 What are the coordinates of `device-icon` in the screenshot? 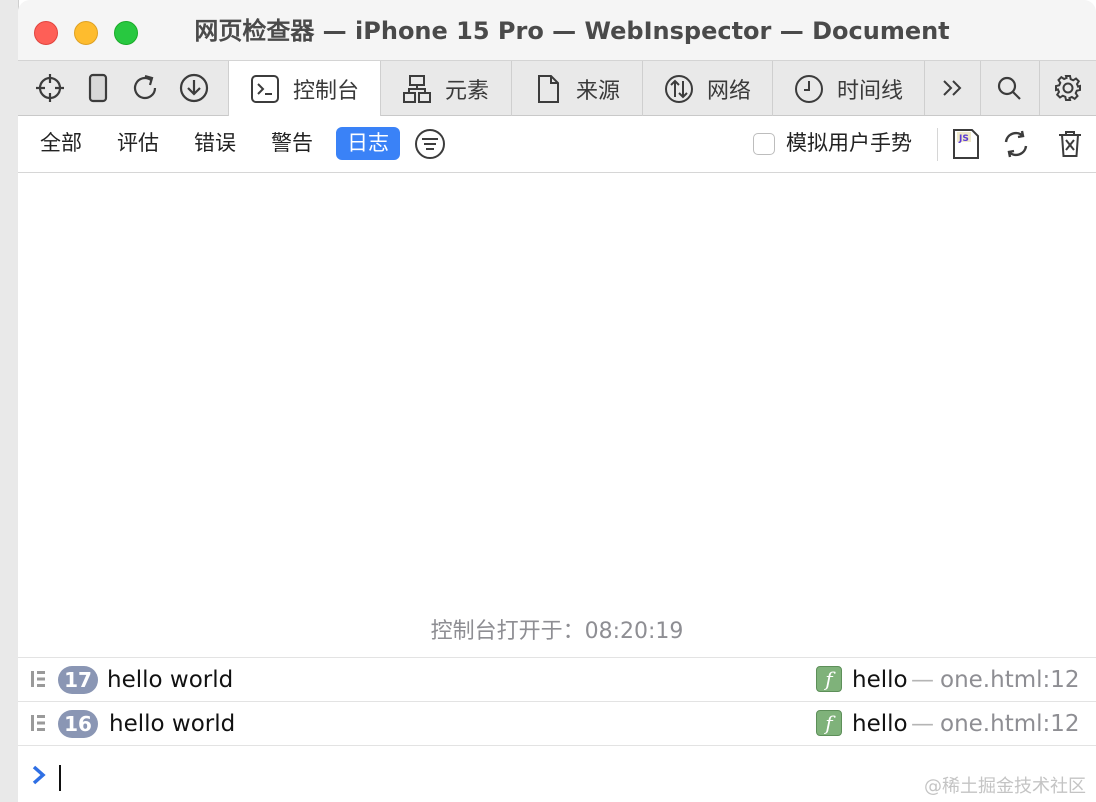 It's located at (98, 88).